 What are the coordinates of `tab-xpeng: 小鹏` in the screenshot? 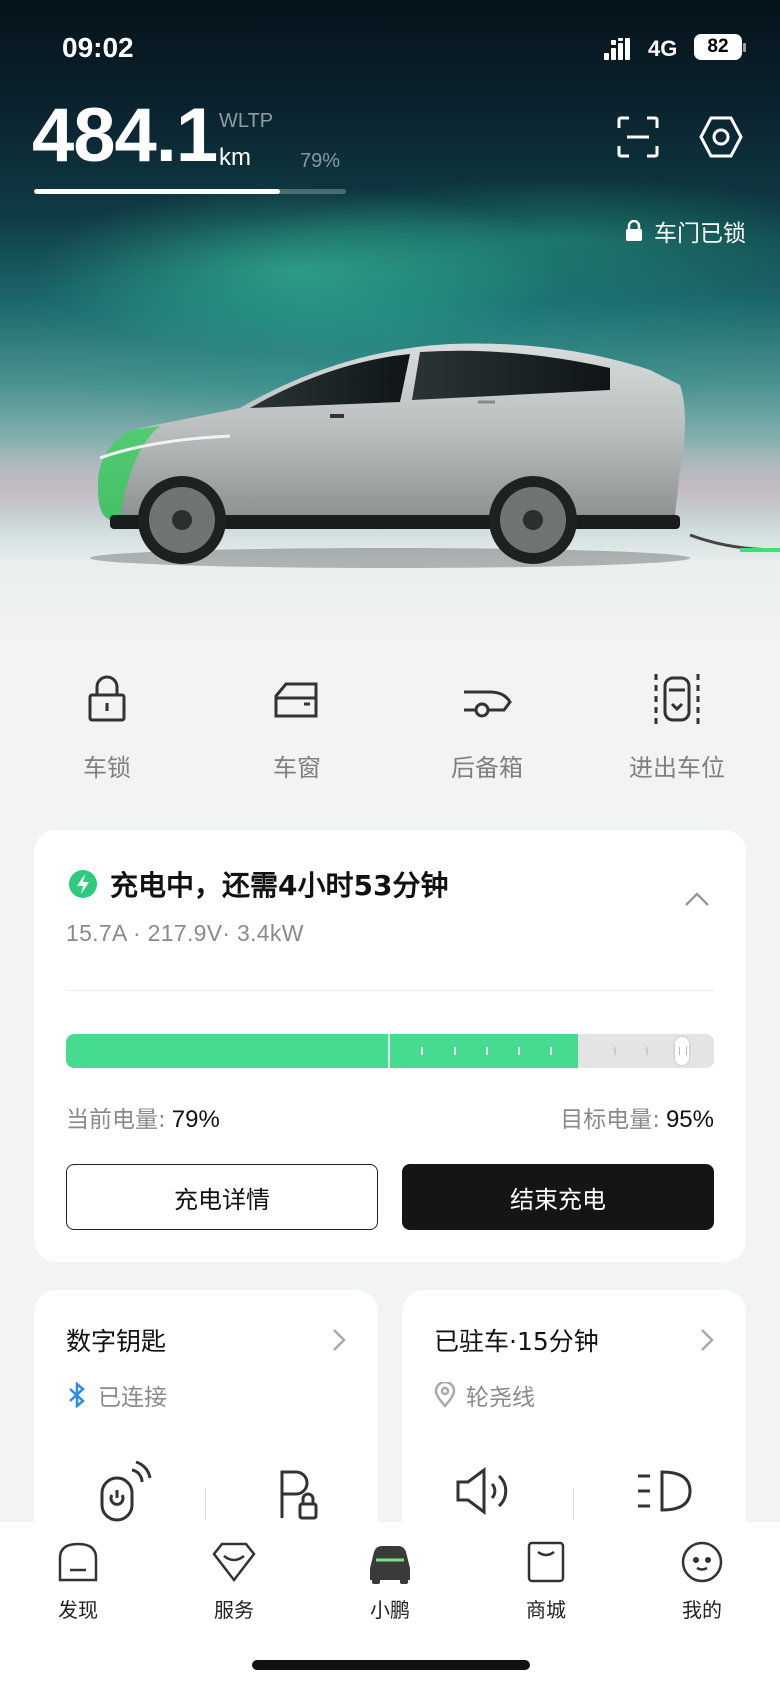 It's located at (390, 1580).